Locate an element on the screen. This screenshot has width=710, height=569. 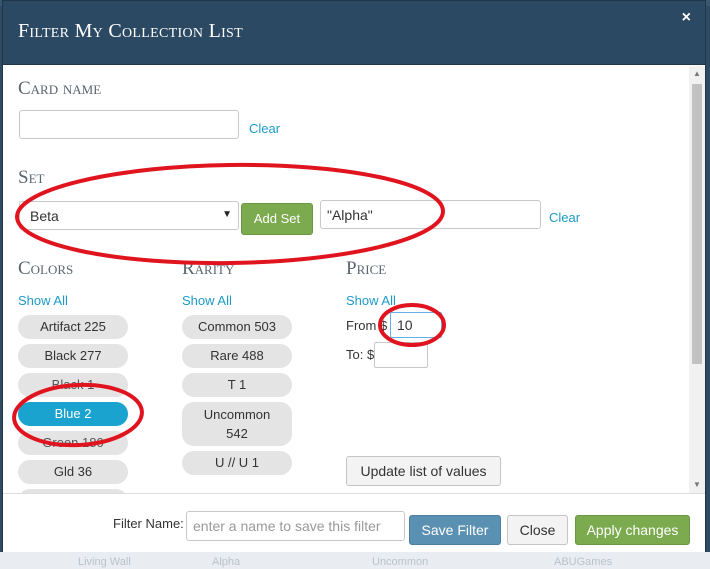
filter-name-label: Filter Name: is located at coordinates (148, 523).